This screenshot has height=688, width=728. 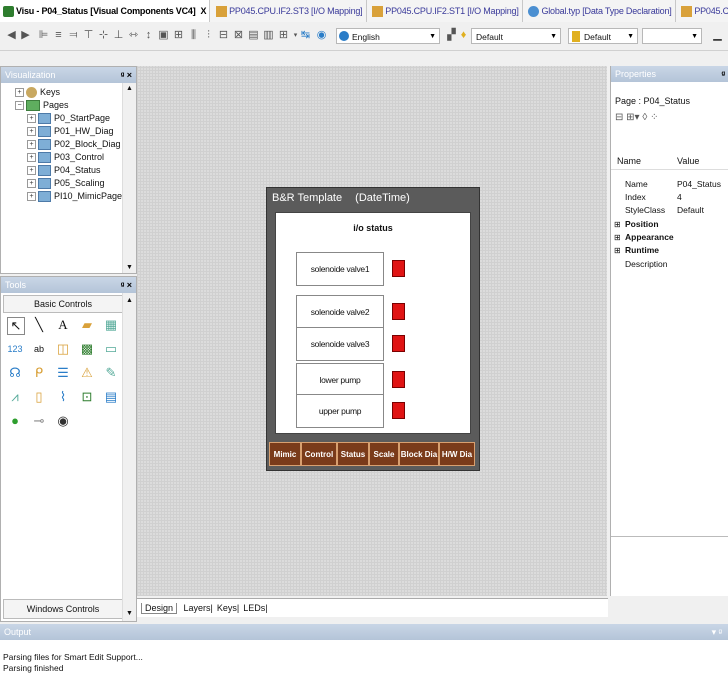 I want to click on sort-icon: ⊞▾, so click(x=632, y=117).